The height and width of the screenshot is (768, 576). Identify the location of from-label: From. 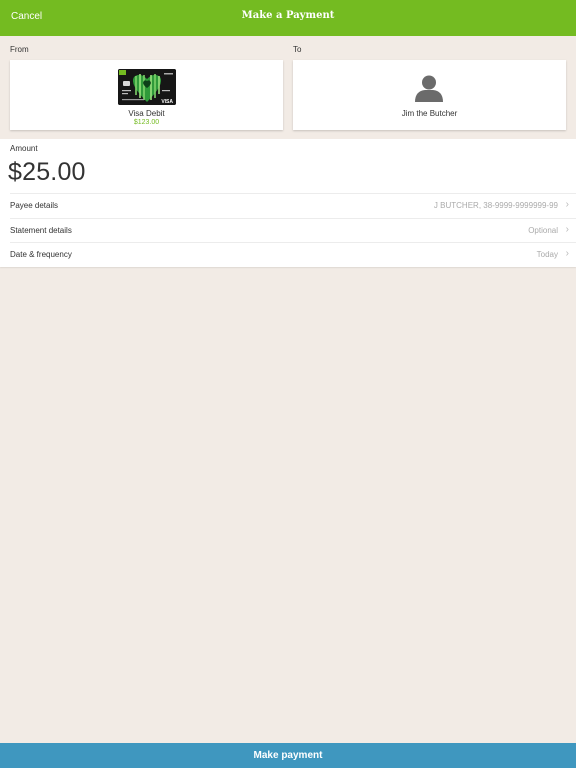
(19, 49).